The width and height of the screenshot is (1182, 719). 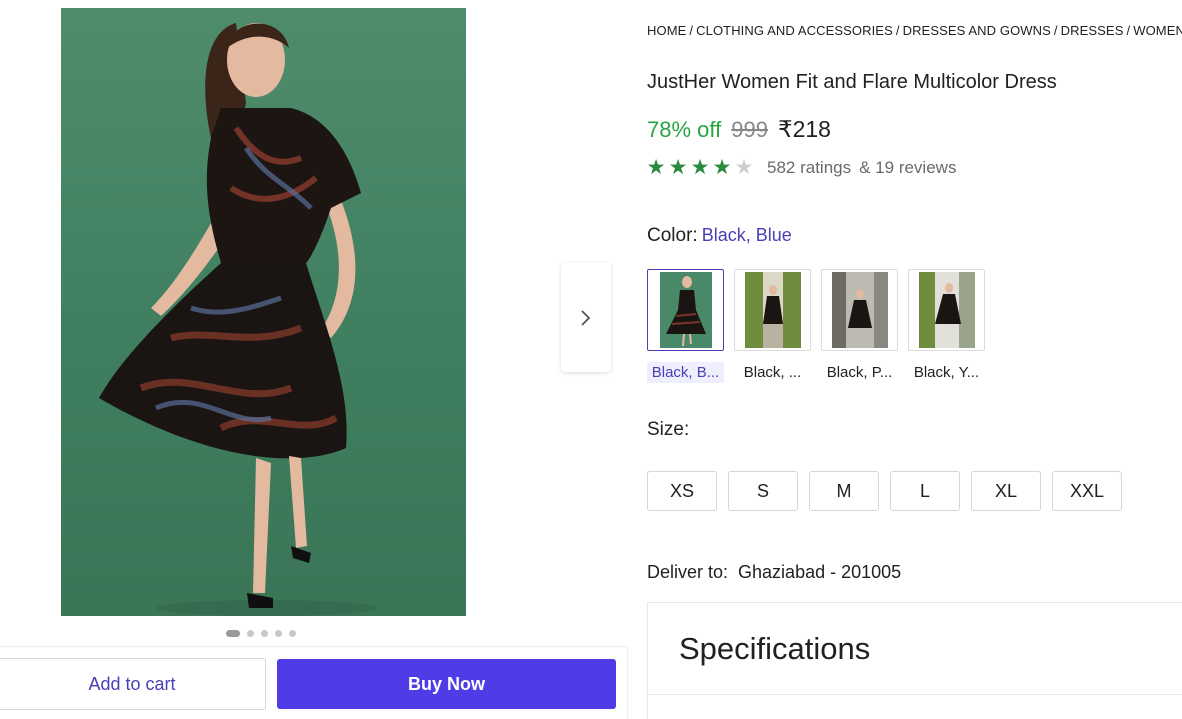 I want to click on rating-stars: ★ ★ ★ ★ ★, so click(x=700, y=167).